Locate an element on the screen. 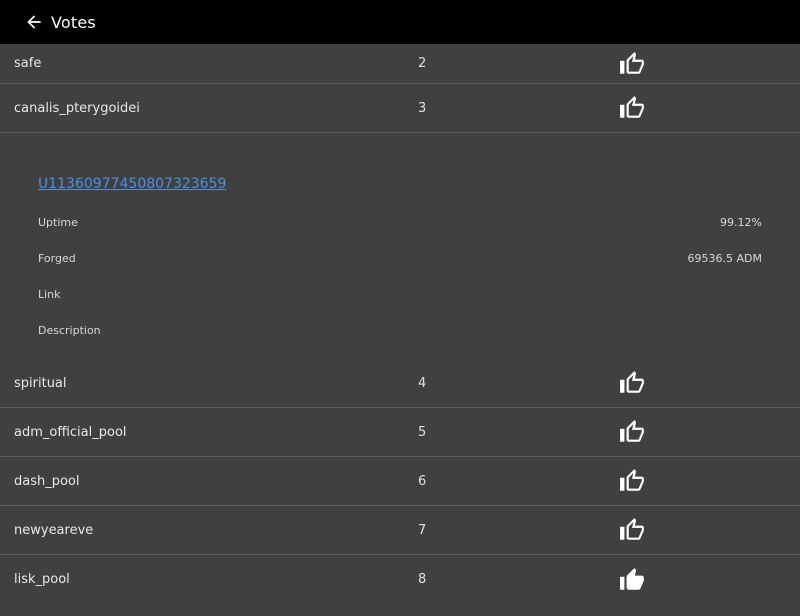 Image resolution: width=800 pixels, height=616 pixels. delegate-name: canalis_pterygoidei is located at coordinates (77, 108).